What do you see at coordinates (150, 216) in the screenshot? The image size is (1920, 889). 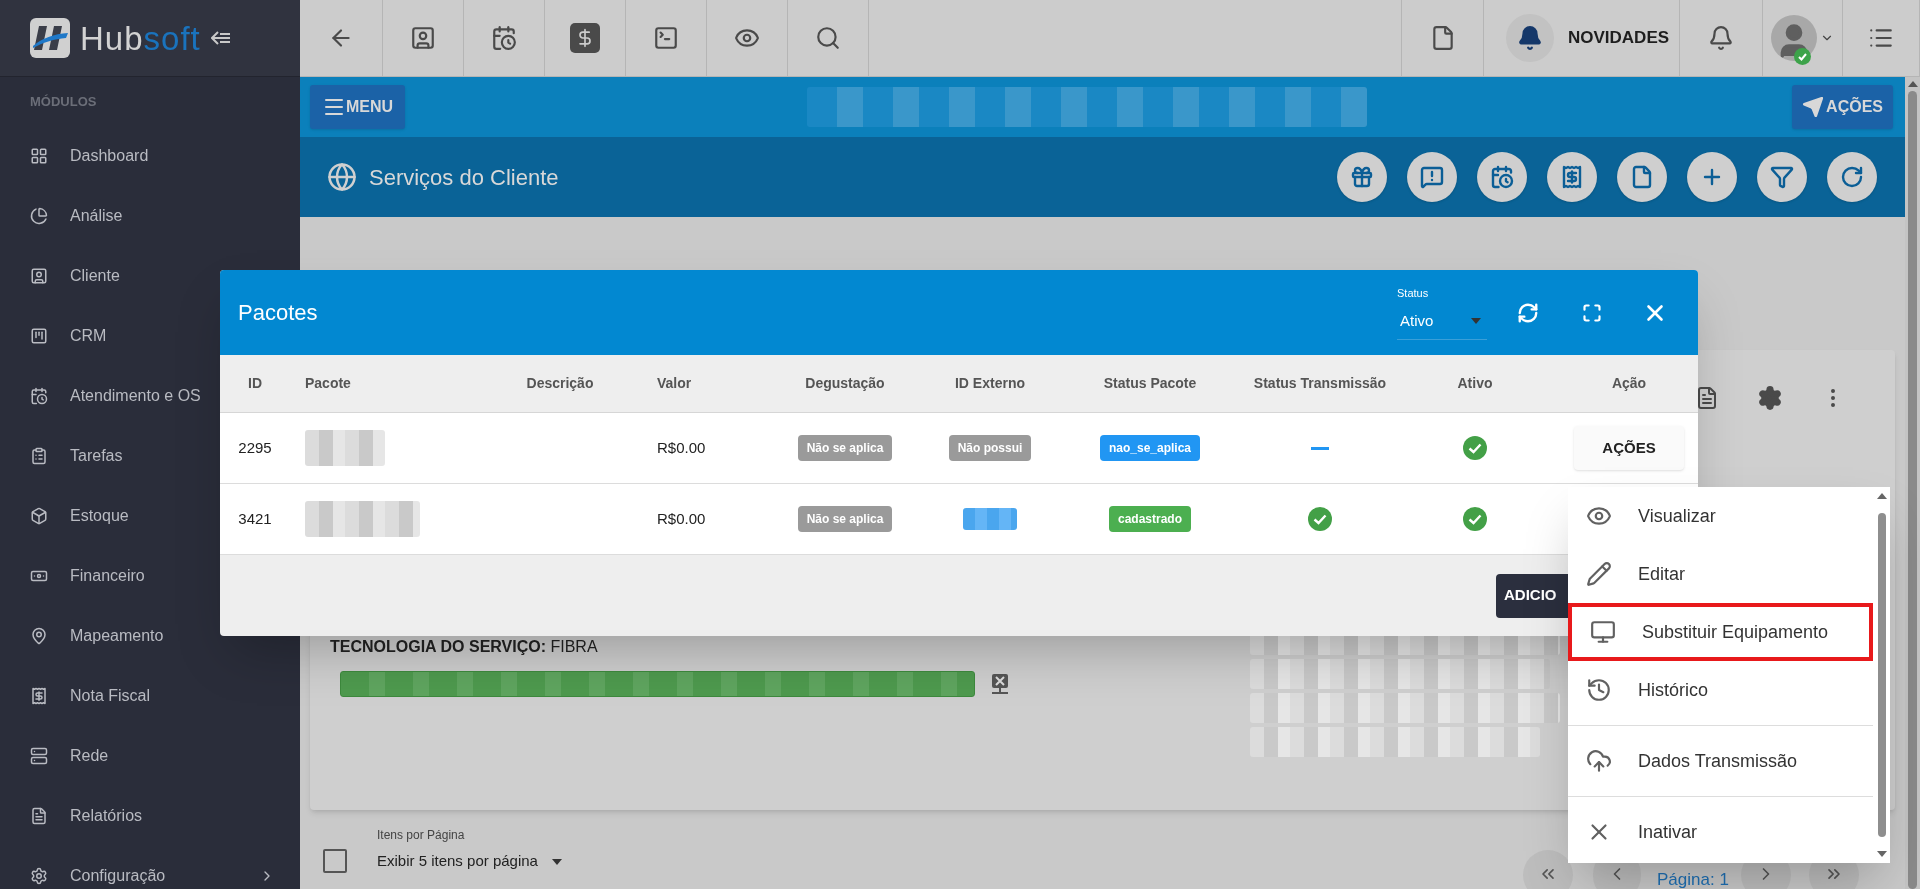 I see `sidebar-item: Análise` at bounding box center [150, 216].